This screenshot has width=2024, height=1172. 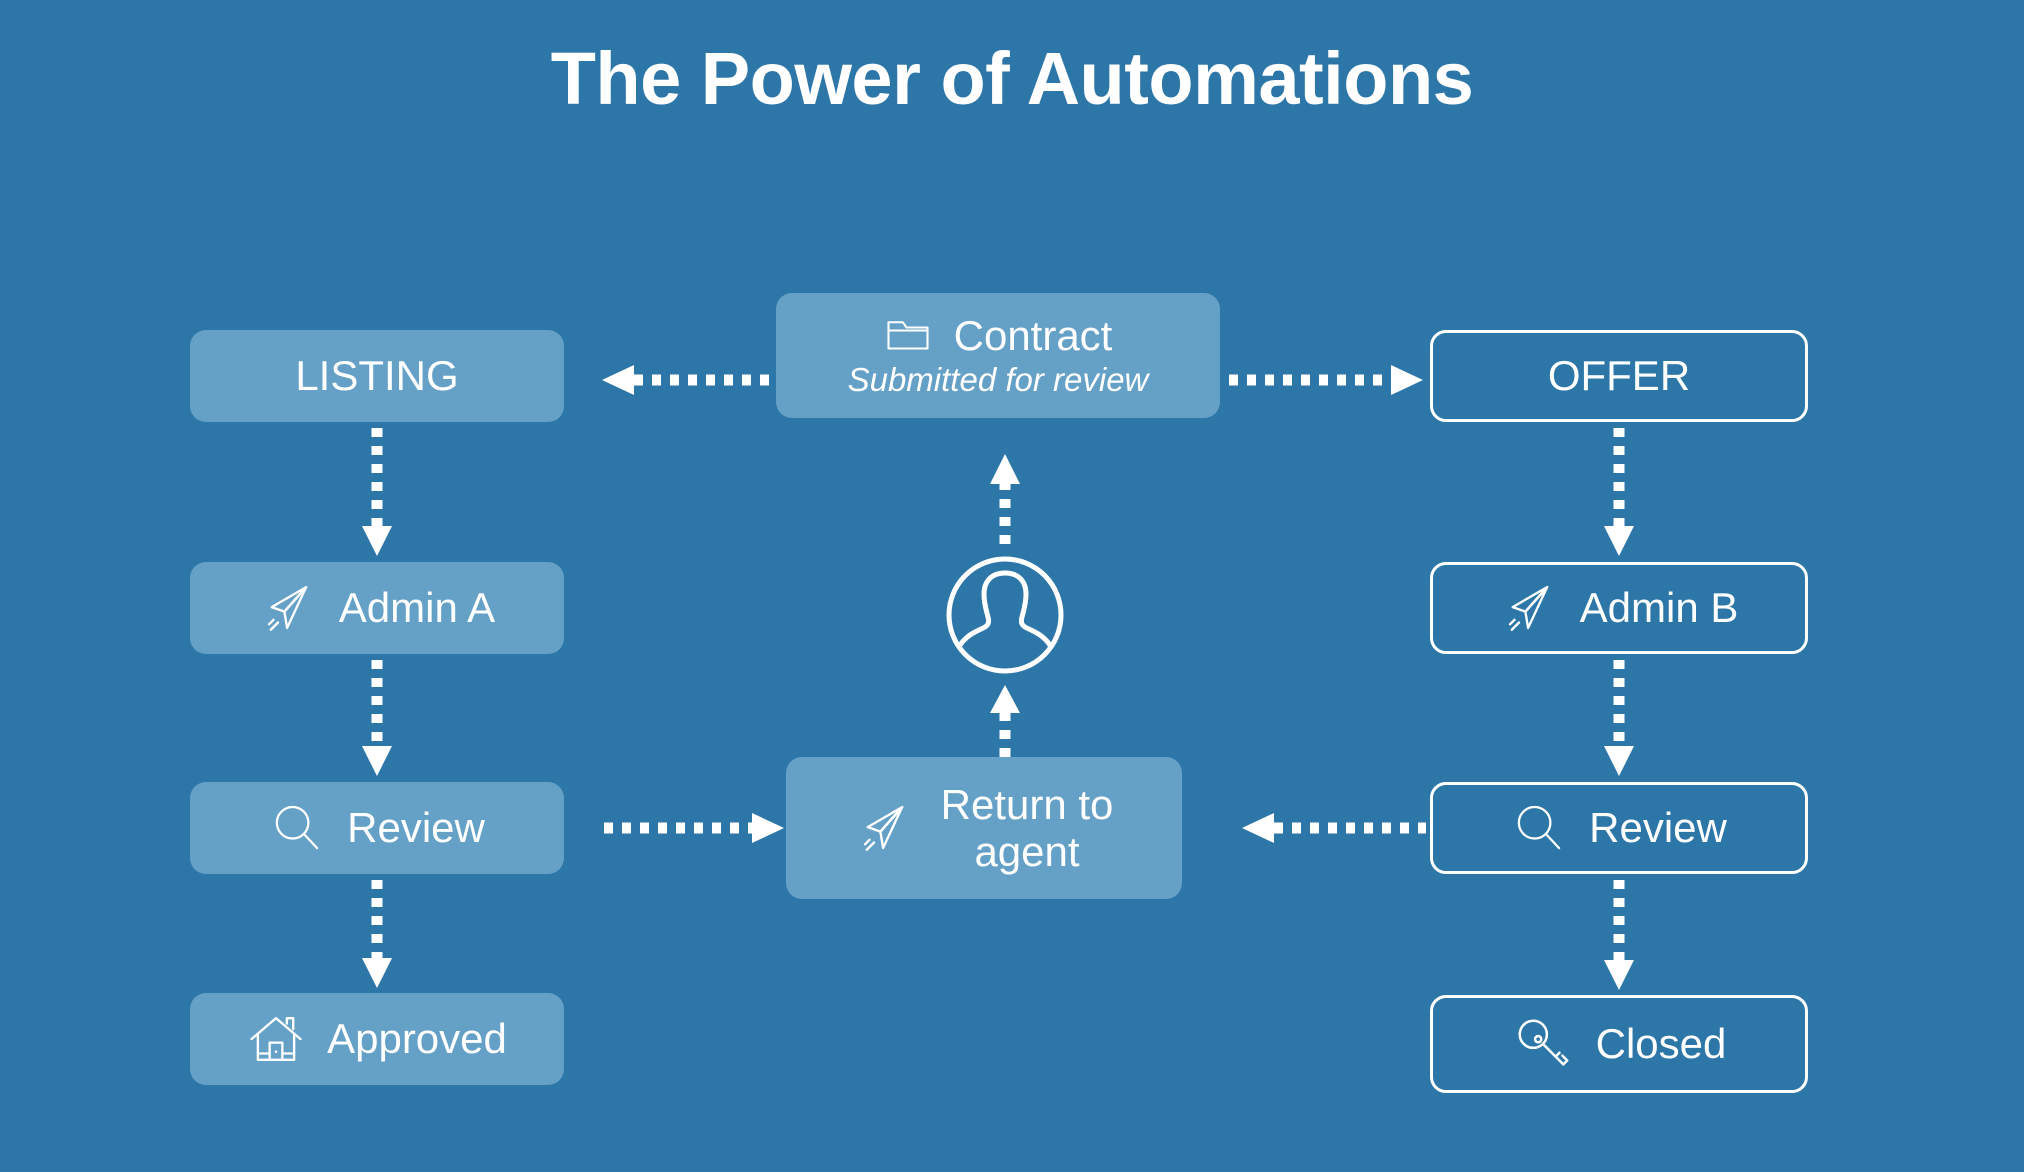 I want to click on arrow-admin-b-to-review-right, so click(x=1619, y=718).